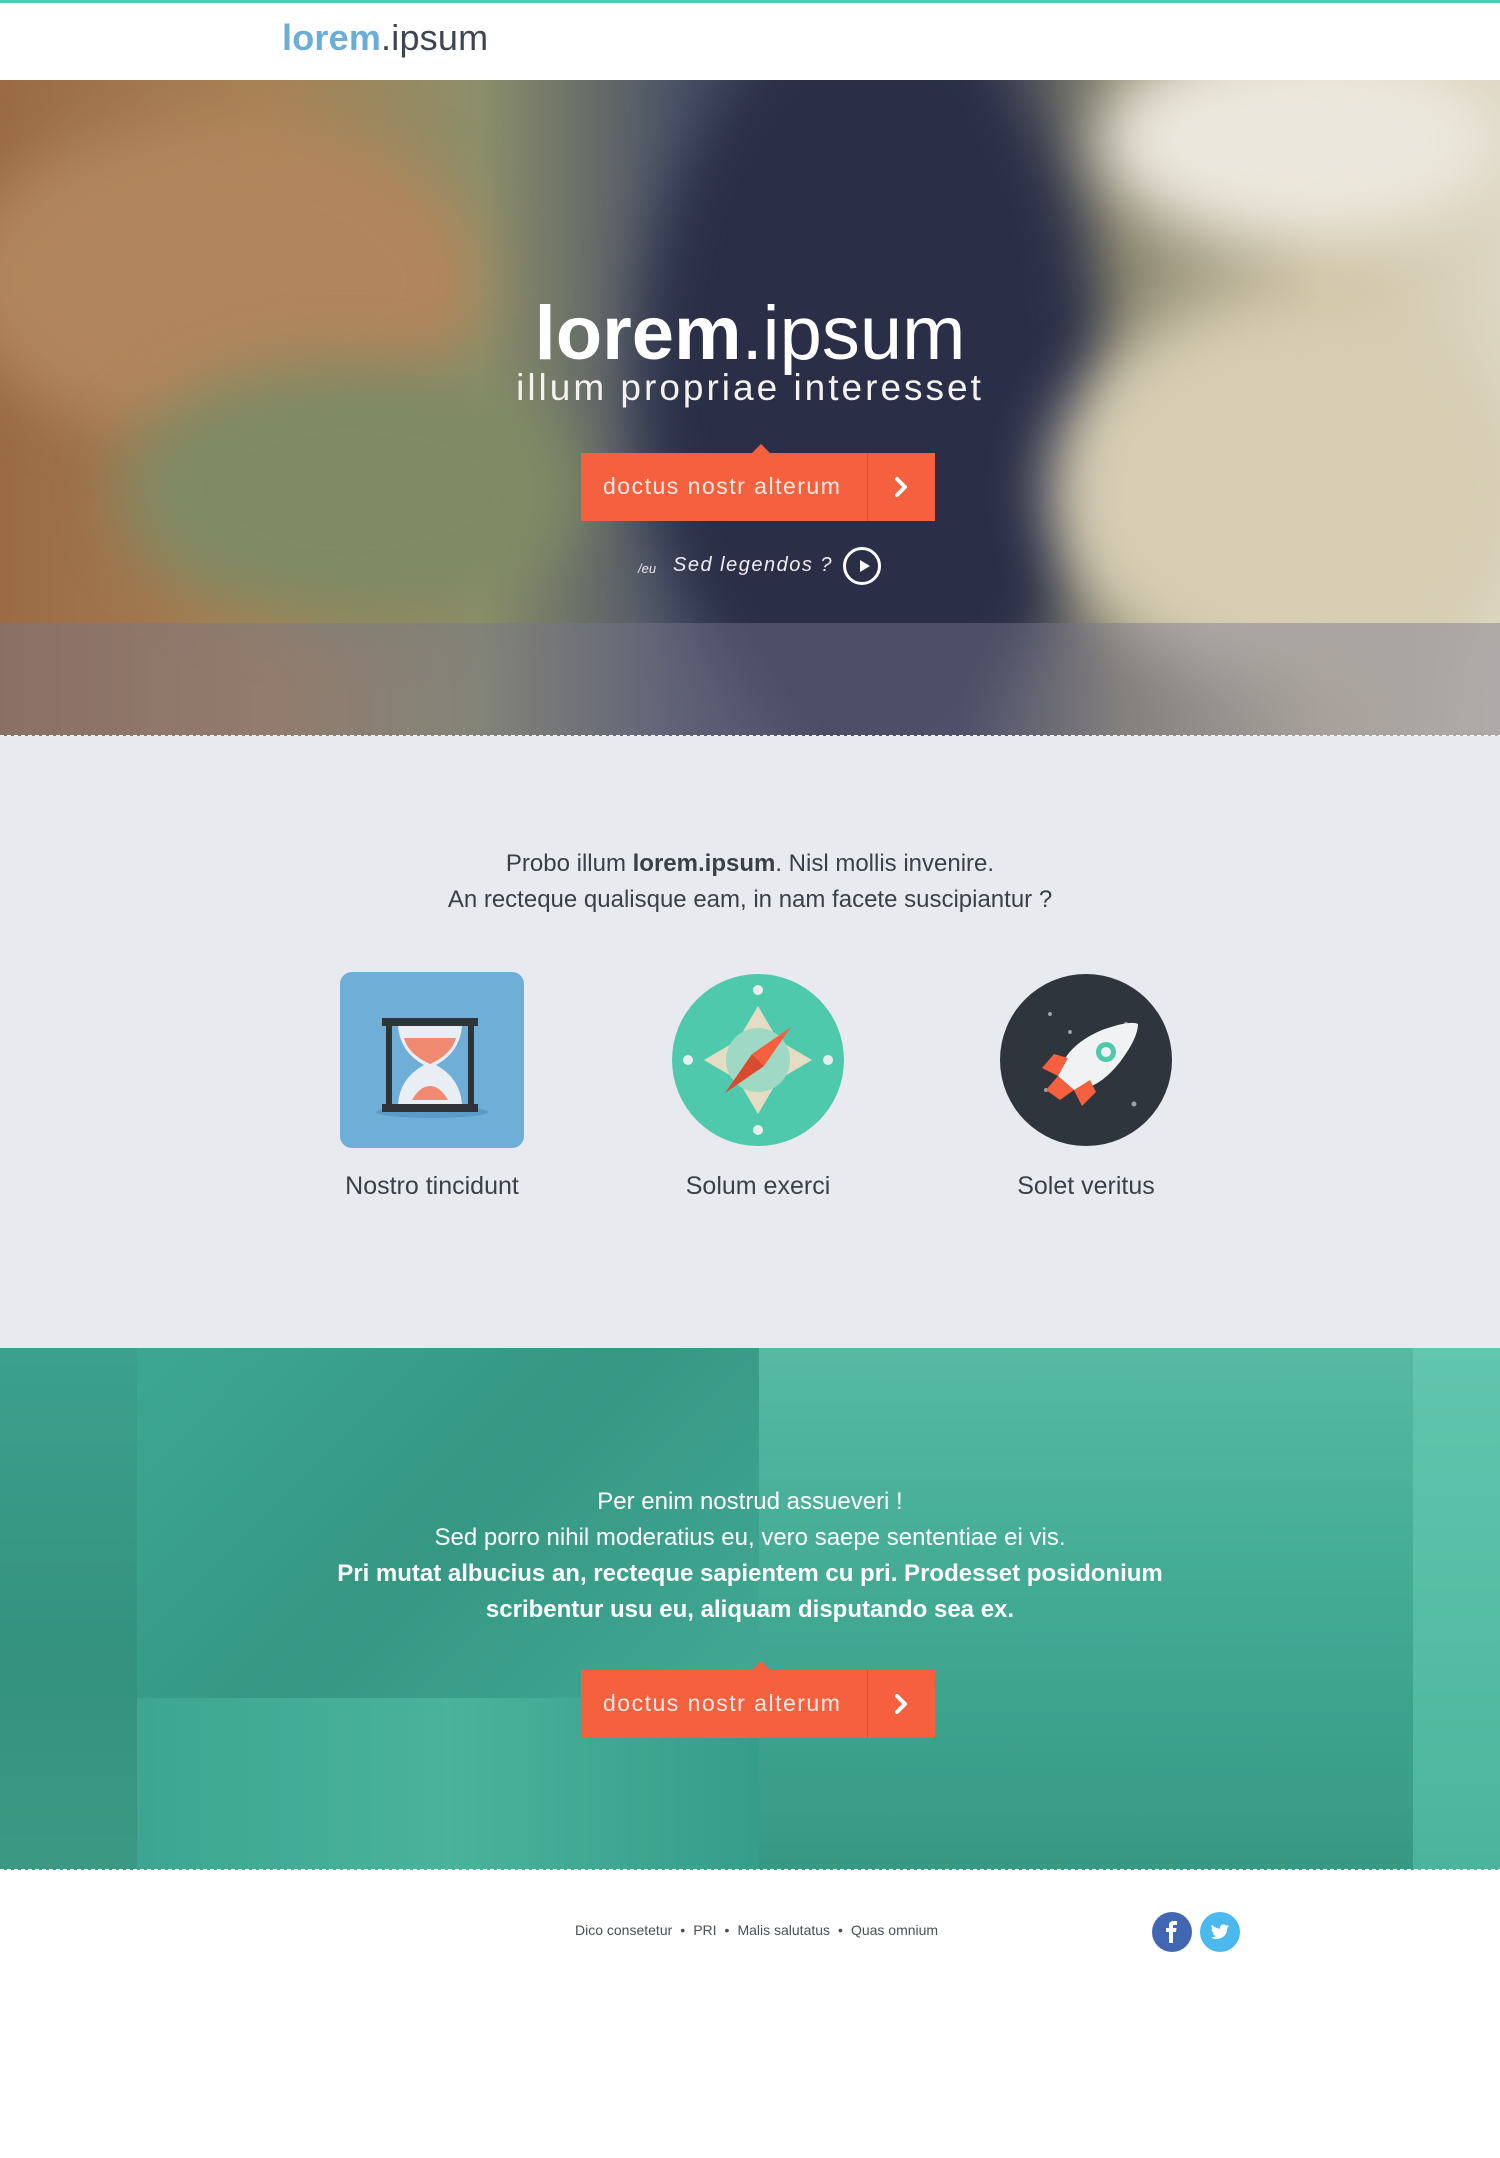 The image size is (1500, 2158). What do you see at coordinates (862, 566) in the screenshot?
I see `play-icon` at bounding box center [862, 566].